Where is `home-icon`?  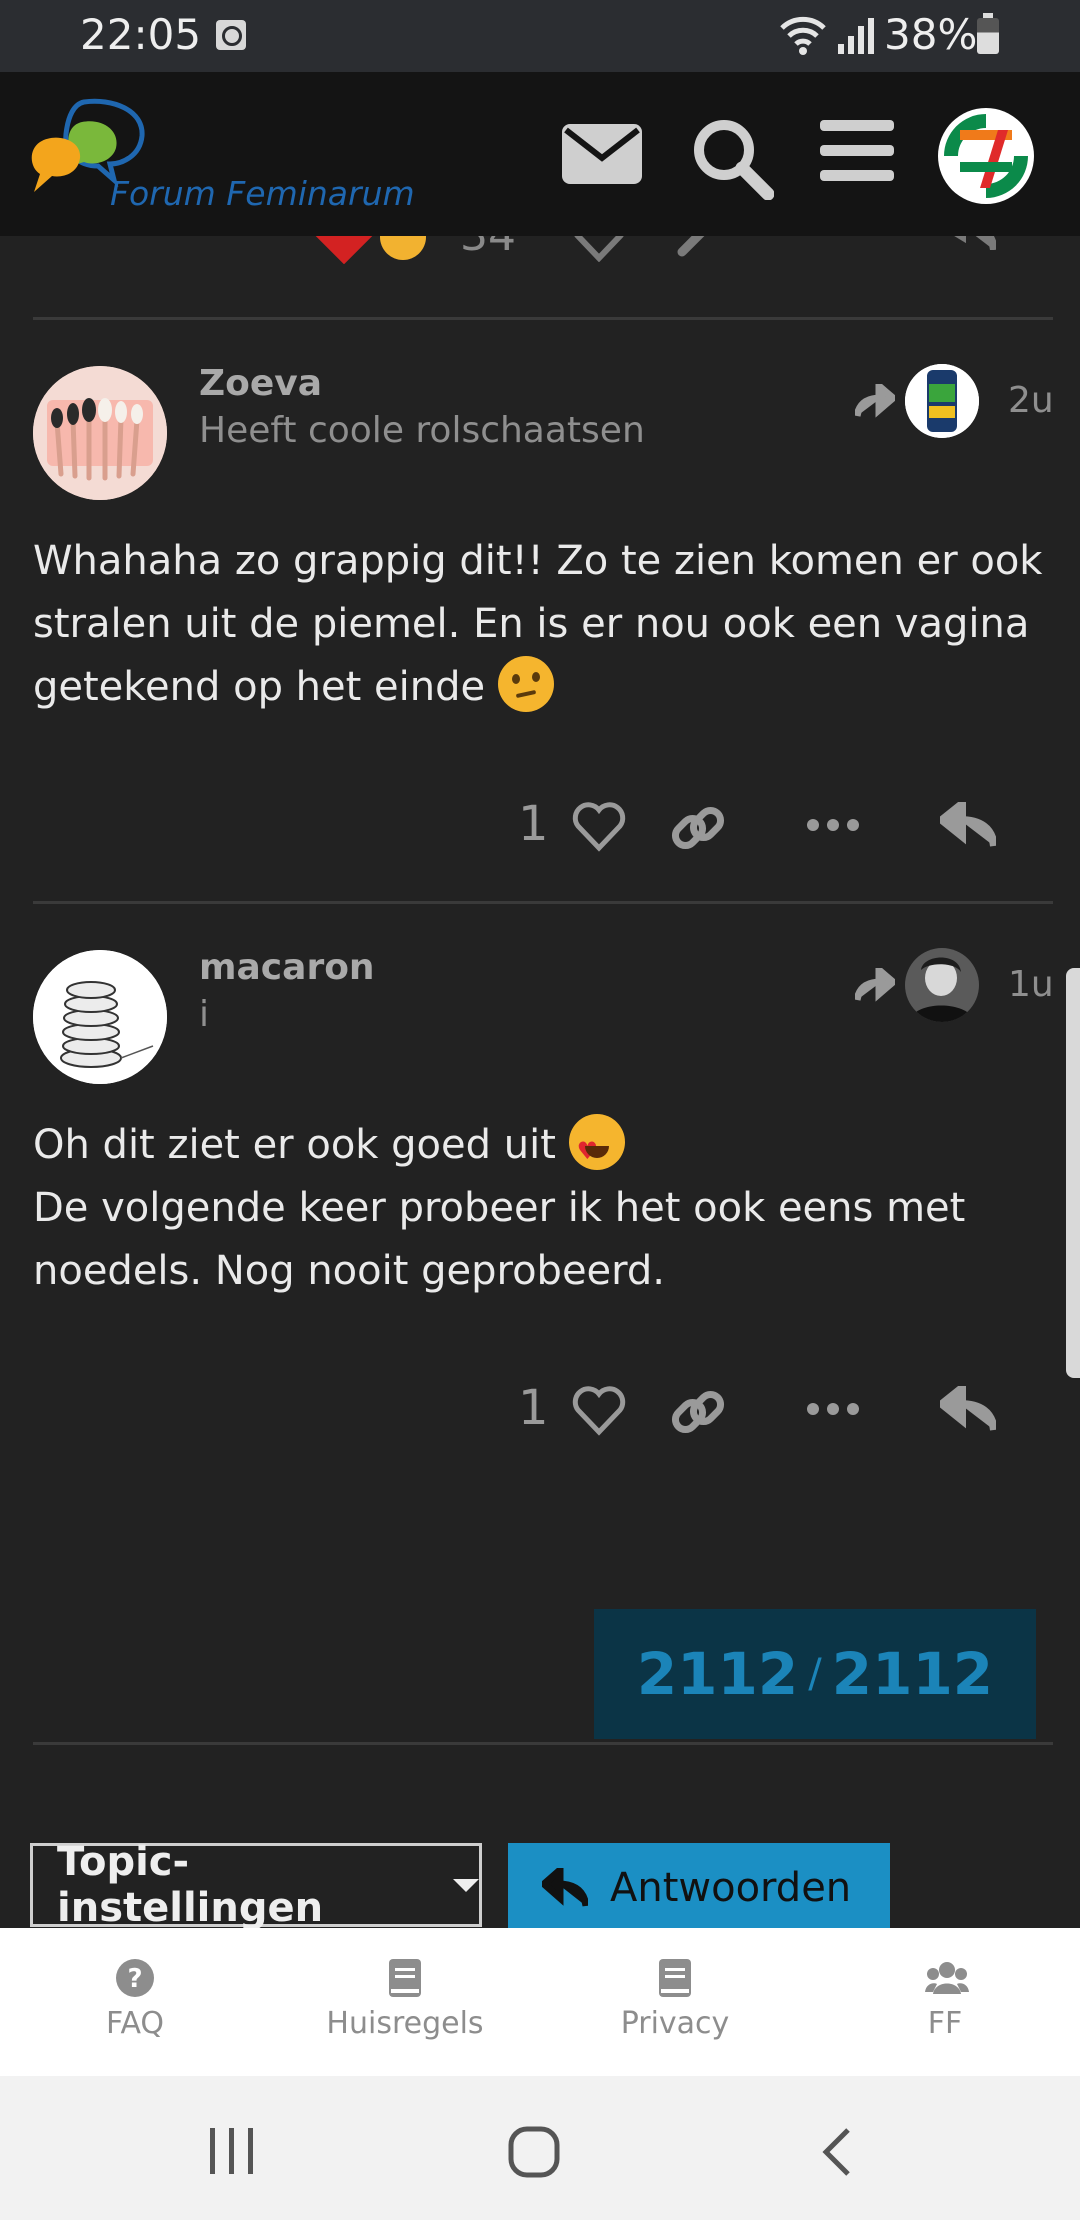
home-icon is located at coordinates (534, 2152).